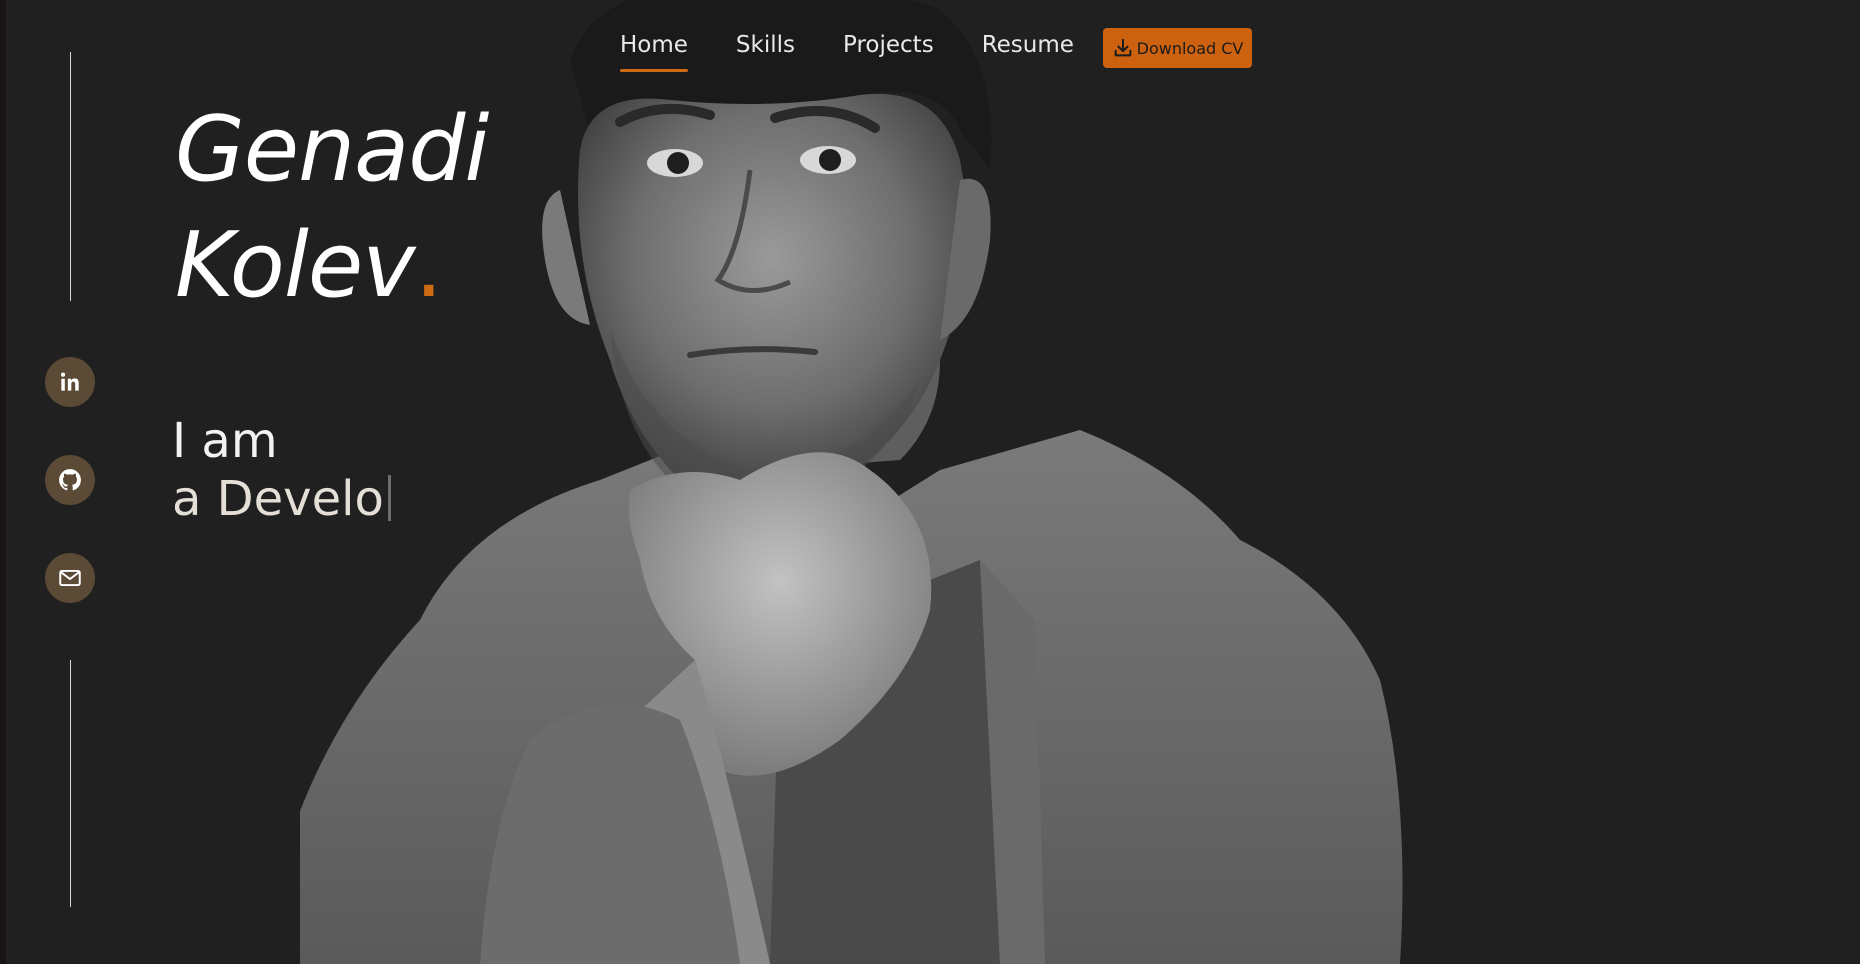  I want to click on nav-skills: Skills, so click(765, 48).